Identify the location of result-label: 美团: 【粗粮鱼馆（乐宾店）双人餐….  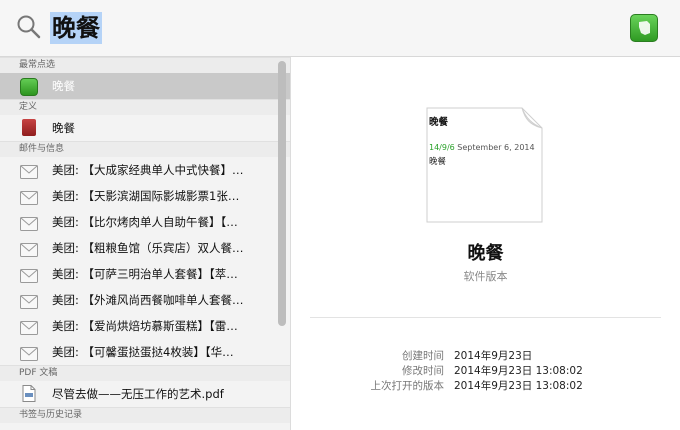
(148, 248).